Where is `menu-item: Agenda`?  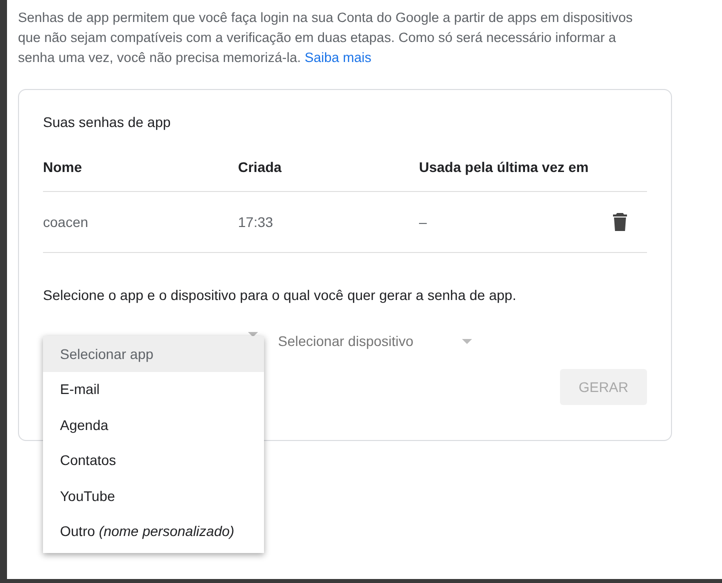
menu-item: Agenda is located at coordinates (153, 424).